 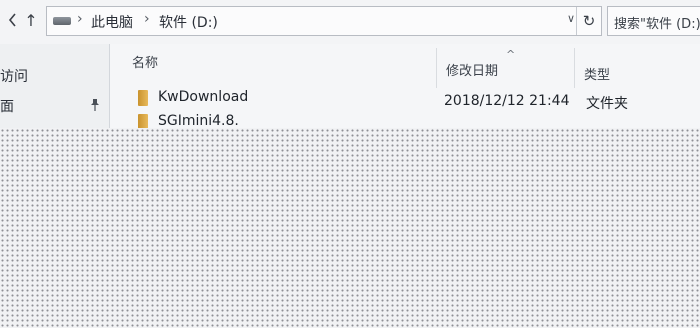 What do you see at coordinates (198, 121) in the screenshot?
I see `file-name: SGImini4.8.` at bounding box center [198, 121].